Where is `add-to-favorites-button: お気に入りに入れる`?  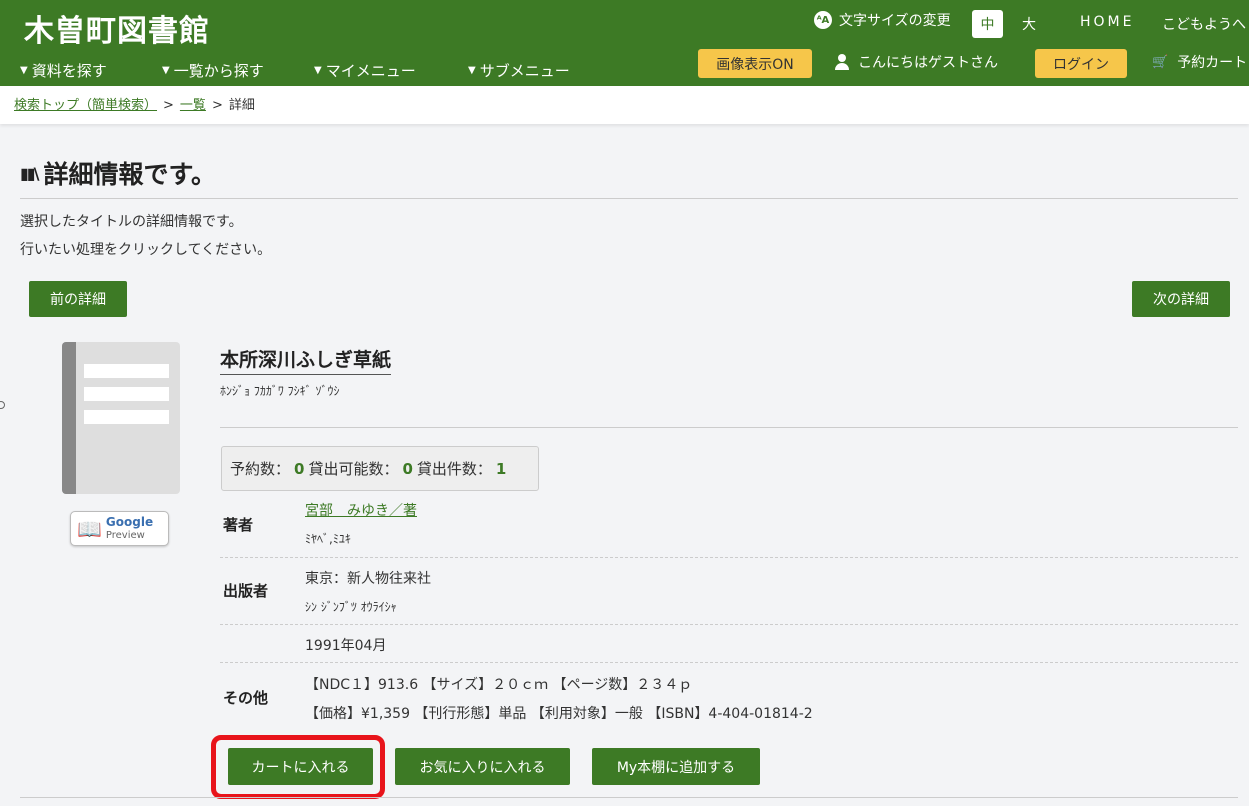 add-to-favorites-button: お気に入りに入れる is located at coordinates (482, 766).